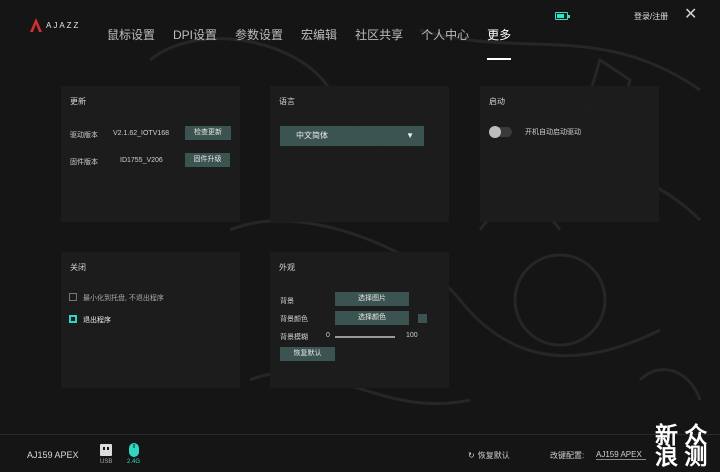 The width and height of the screenshot is (720, 472). Describe the element at coordinates (208, 133) in the screenshot. I see `check-update-button: 检查更新` at that location.